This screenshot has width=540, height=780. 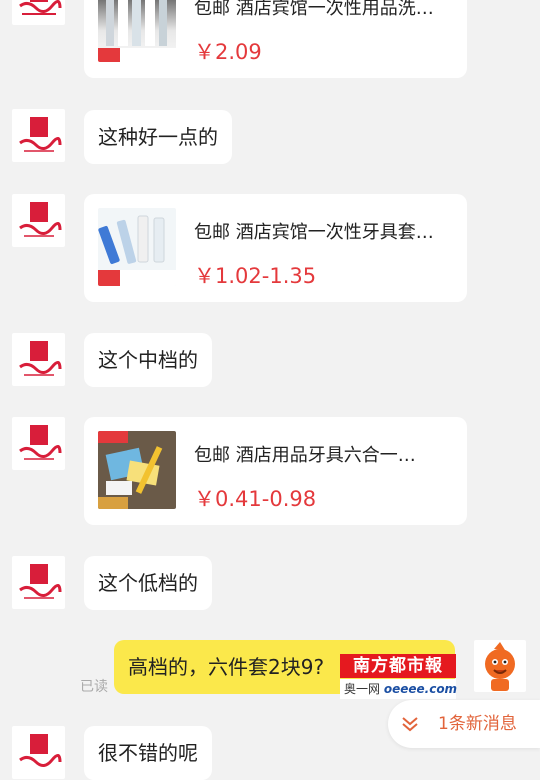 I want to click on new-message-pill: 1条新消息, so click(x=464, y=724).